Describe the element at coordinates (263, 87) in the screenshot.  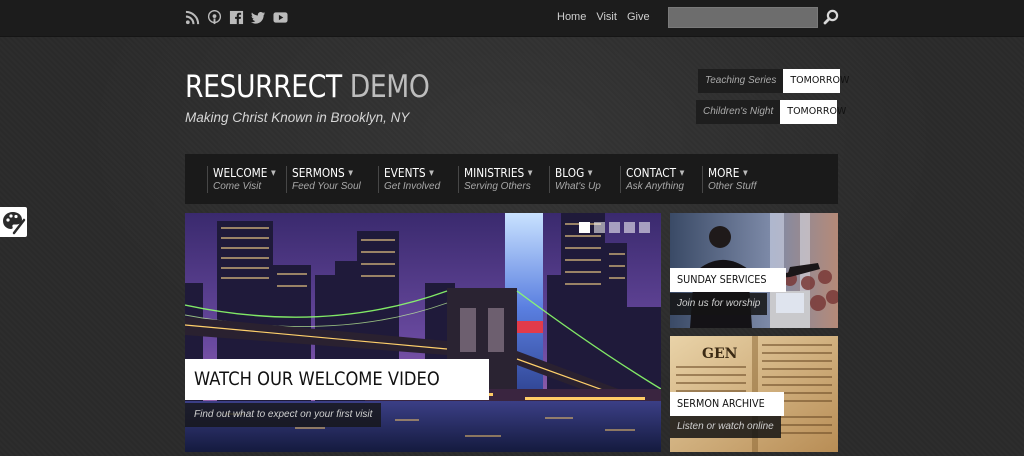
I see `logo-text-primary: RESURRECT` at that location.